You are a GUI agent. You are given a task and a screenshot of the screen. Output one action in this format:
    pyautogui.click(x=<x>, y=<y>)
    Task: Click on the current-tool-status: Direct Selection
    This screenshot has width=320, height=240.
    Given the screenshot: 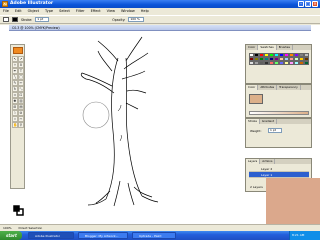 What is the action you would take?
    pyautogui.click(x=30, y=228)
    